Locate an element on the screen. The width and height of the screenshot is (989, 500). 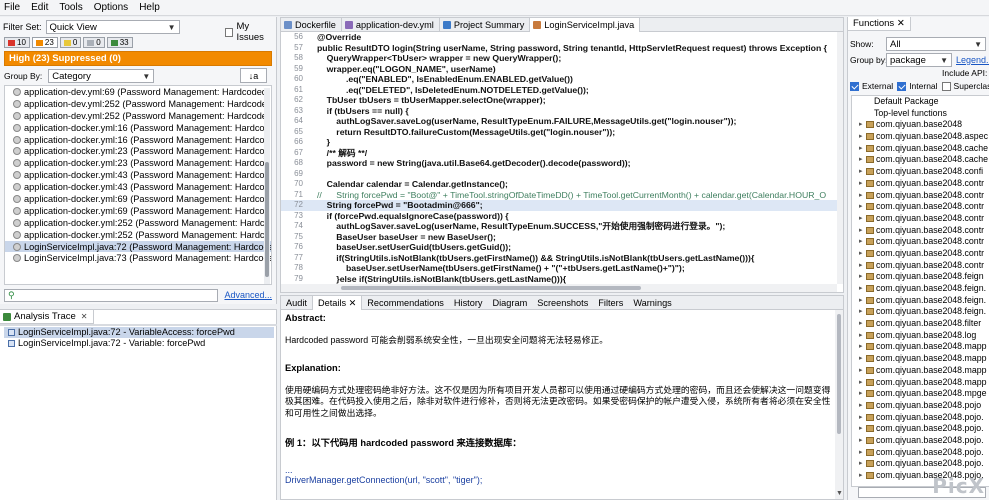
group-by-select: Category ▼ is located at coordinates (101, 76).